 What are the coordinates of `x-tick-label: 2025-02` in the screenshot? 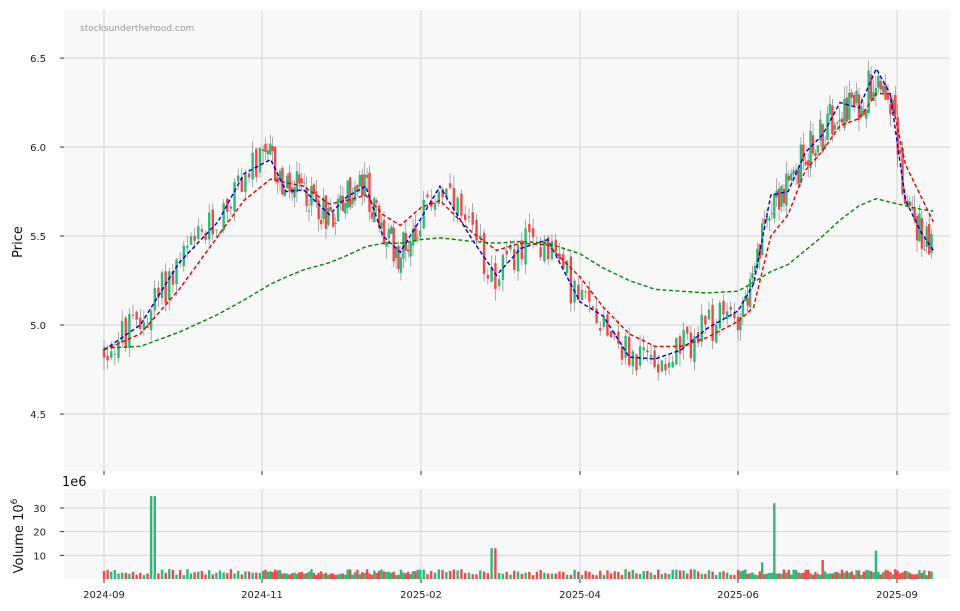 It's located at (421, 595).